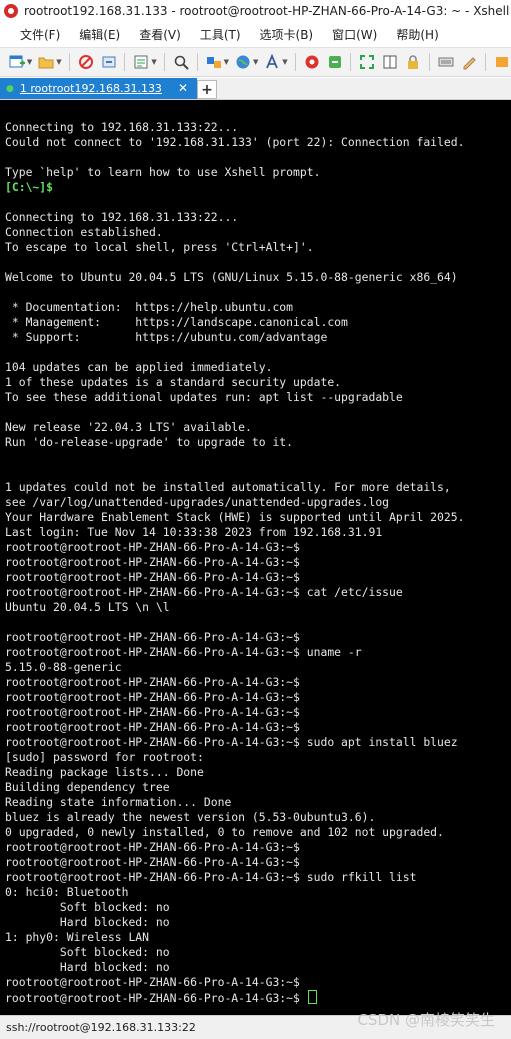 This screenshot has height=1039, width=511. Describe the element at coordinates (354, 34) in the screenshot. I see `menu-window: 窗口(W)` at that location.